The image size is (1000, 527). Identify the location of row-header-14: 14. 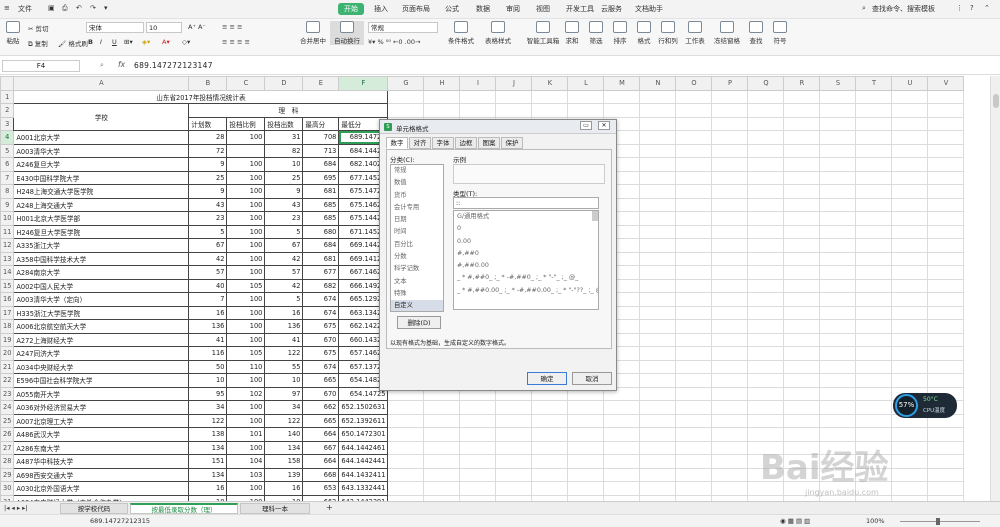
(7, 272).